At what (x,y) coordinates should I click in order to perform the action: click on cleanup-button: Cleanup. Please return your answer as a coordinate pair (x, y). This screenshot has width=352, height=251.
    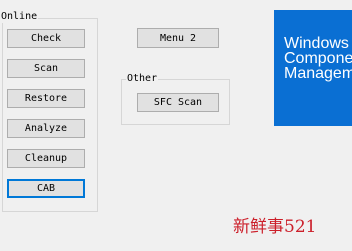
    Looking at the image, I should click on (46, 158).